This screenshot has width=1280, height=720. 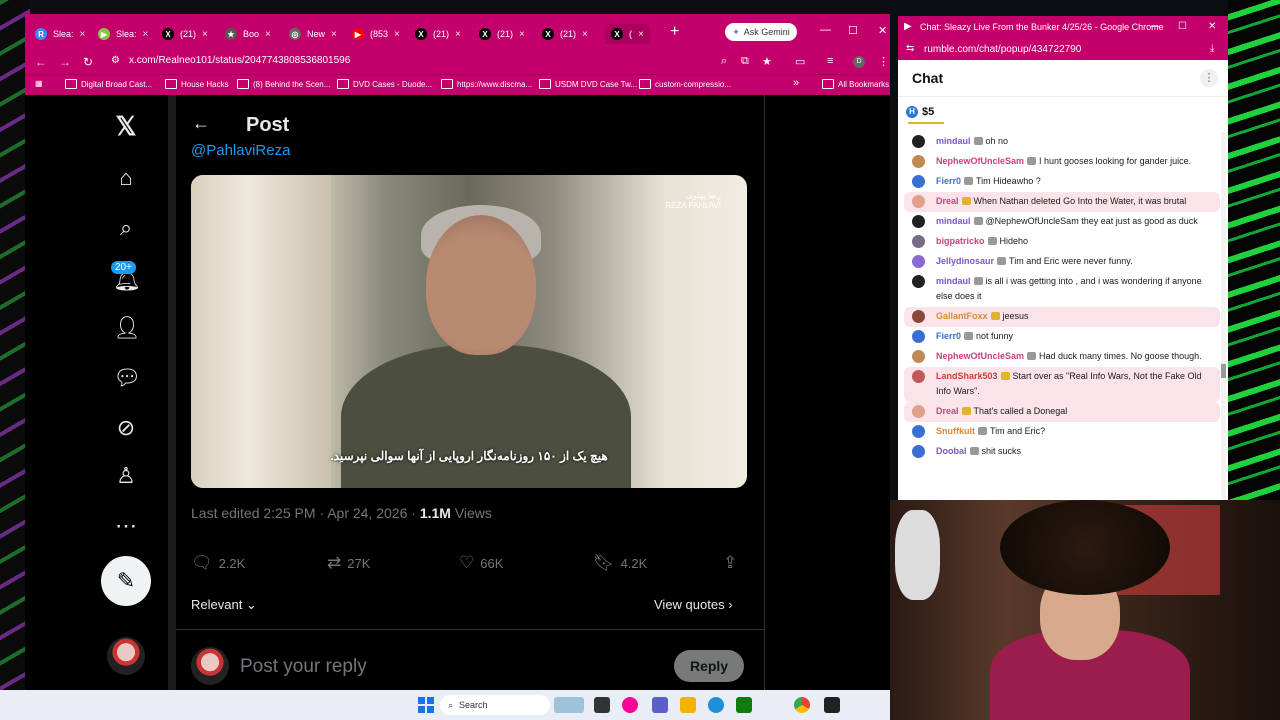 What do you see at coordinates (88, 62) in the screenshot?
I see `reload-icon: ↻` at bounding box center [88, 62].